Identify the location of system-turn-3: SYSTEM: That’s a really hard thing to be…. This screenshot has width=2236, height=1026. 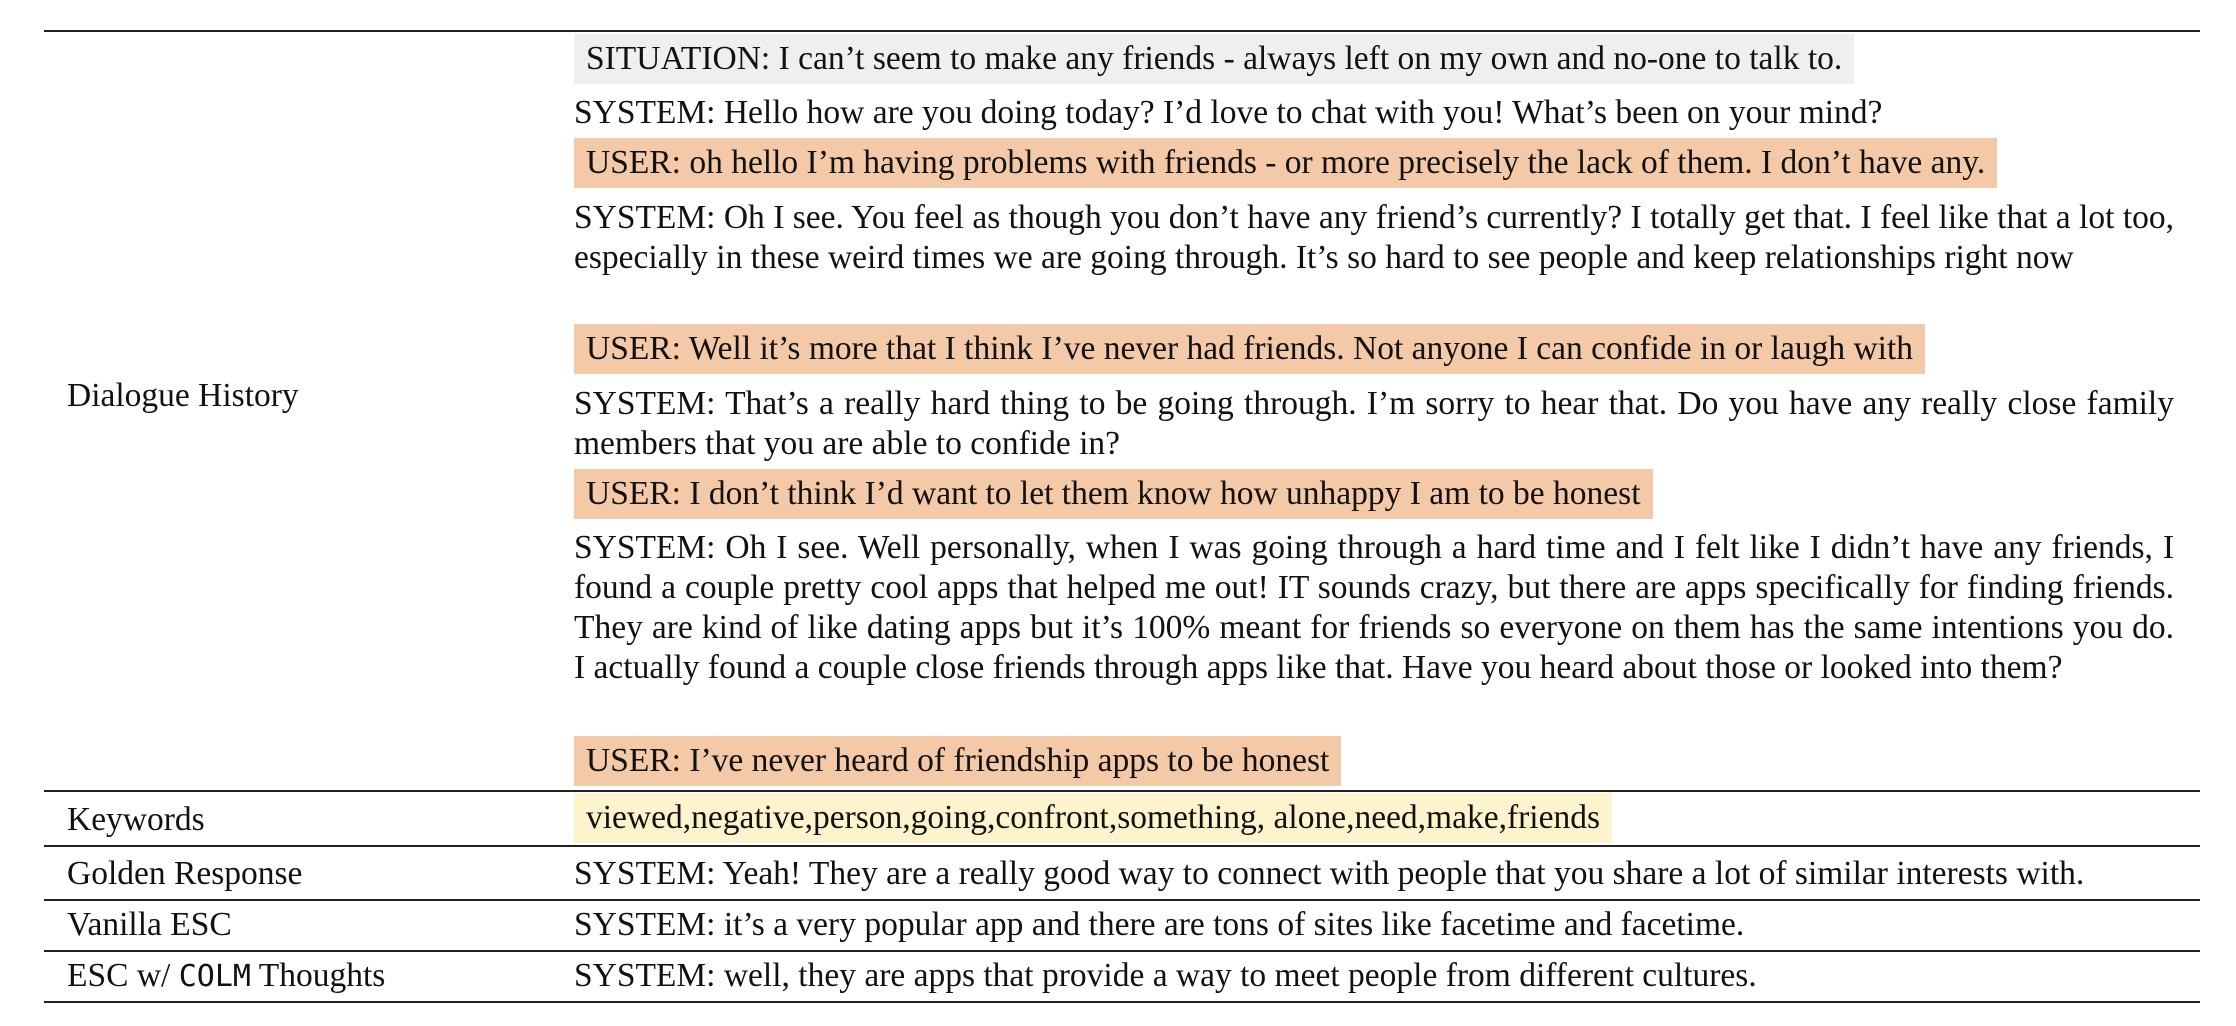
(1374, 423).